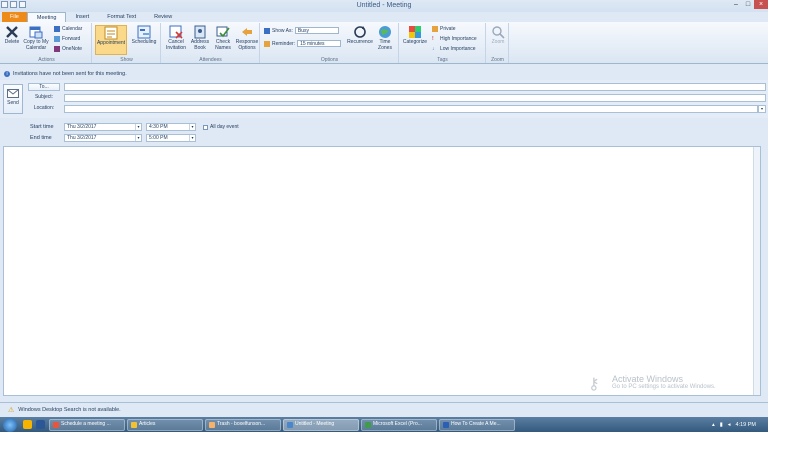 The image size is (800, 452). Describe the element at coordinates (121, 17) in the screenshot. I see `tab-format-text: Format Text` at that location.